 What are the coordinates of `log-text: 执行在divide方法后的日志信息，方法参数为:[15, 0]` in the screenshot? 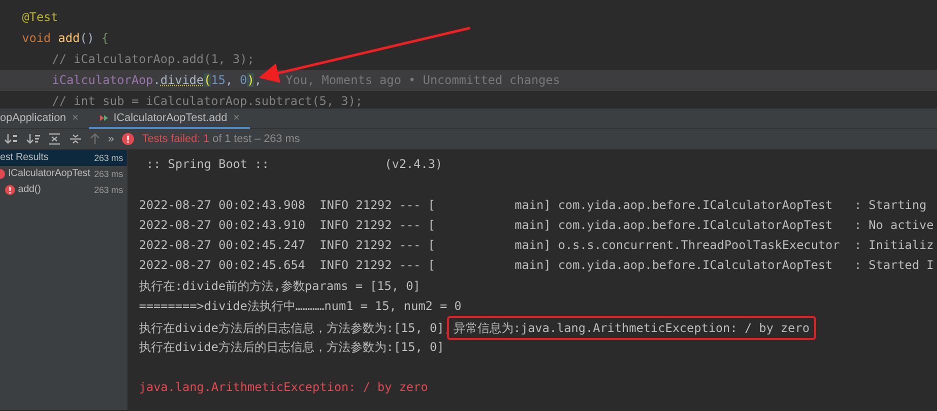 It's located at (291, 347).